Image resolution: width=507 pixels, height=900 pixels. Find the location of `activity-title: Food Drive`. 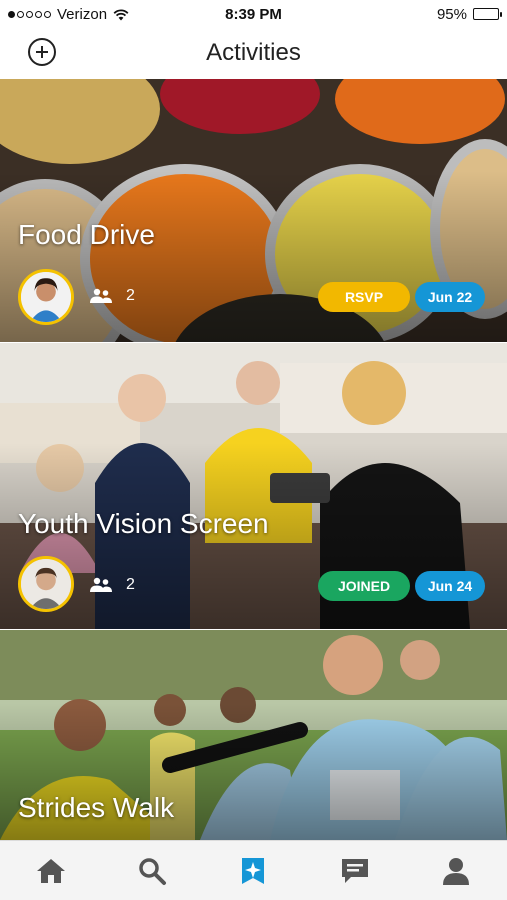

activity-title: Food Drive is located at coordinates (86, 234).